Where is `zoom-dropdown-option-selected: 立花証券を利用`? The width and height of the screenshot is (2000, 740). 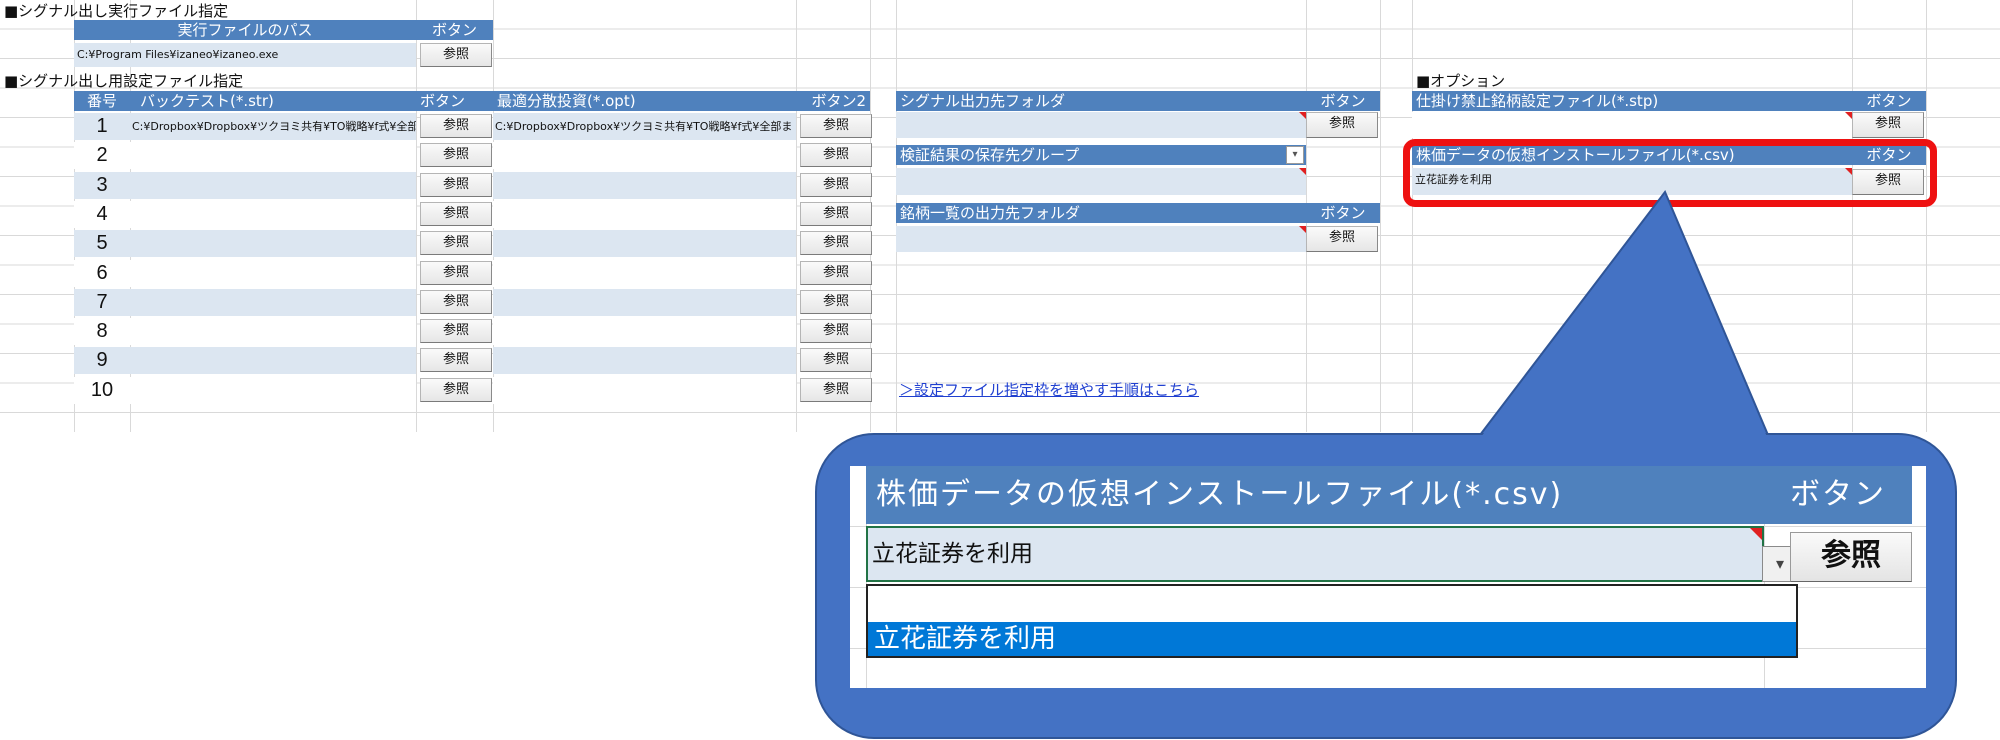
zoom-dropdown-option-selected: 立花証券を利用 is located at coordinates (1332, 639).